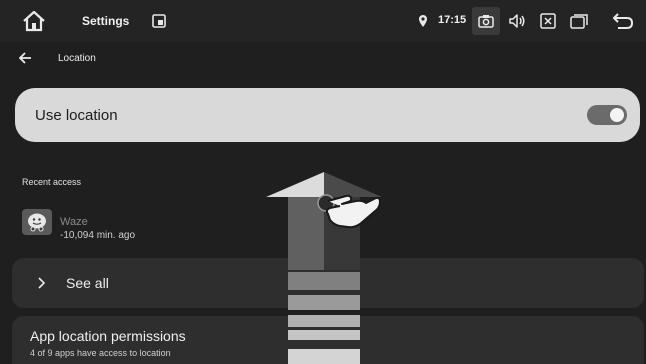  What do you see at coordinates (42, 283) in the screenshot?
I see `chevron-right-icon` at bounding box center [42, 283].